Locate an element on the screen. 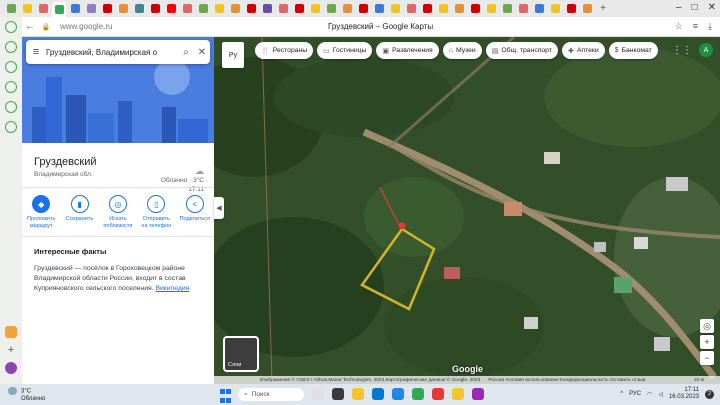  new-tab-button: + is located at coordinates (603, 9).